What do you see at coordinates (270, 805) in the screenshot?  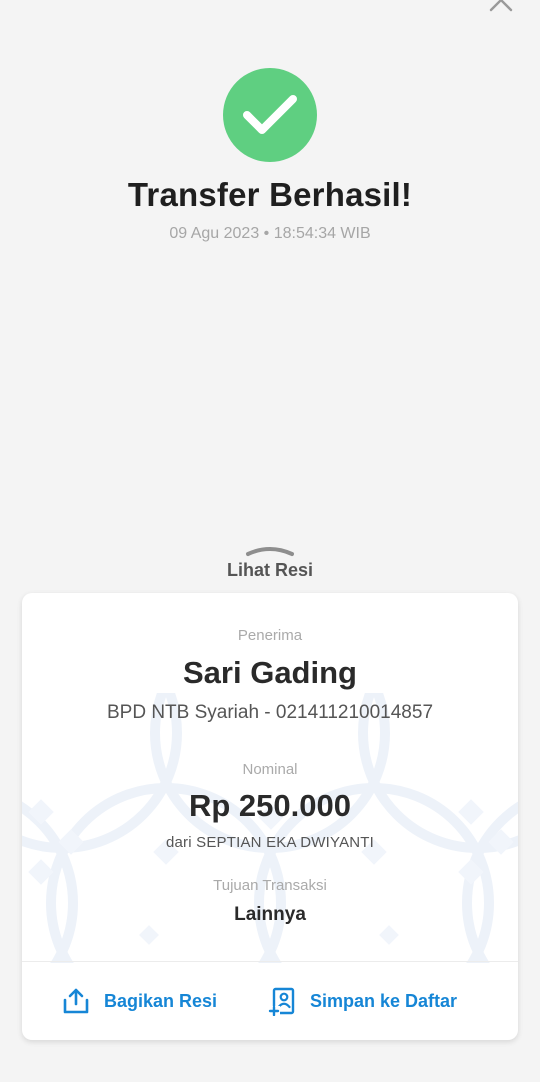 I see `transfer-amount: Rp 250.000` at bounding box center [270, 805].